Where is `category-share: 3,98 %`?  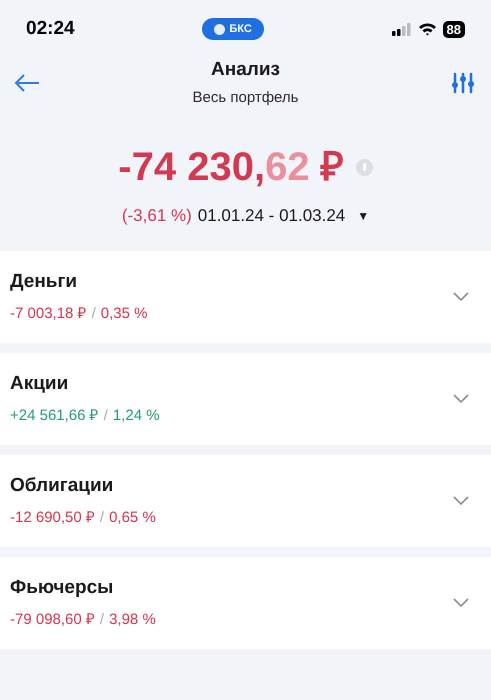
category-share: 3,98 % is located at coordinates (132, 620).